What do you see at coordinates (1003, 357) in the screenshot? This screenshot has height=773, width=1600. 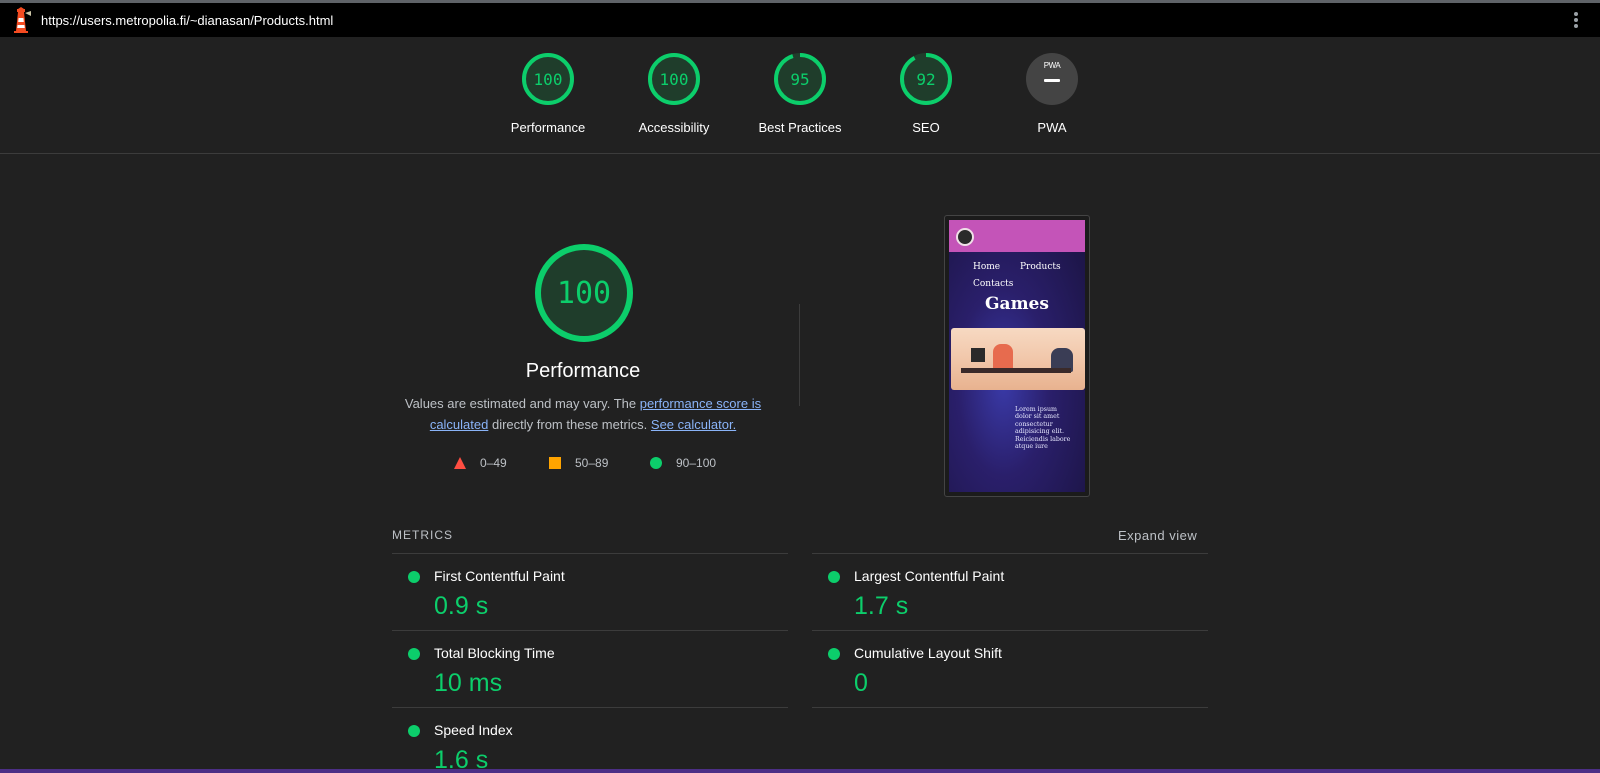 I see `person-shape` at bounding box center [1003, 357].